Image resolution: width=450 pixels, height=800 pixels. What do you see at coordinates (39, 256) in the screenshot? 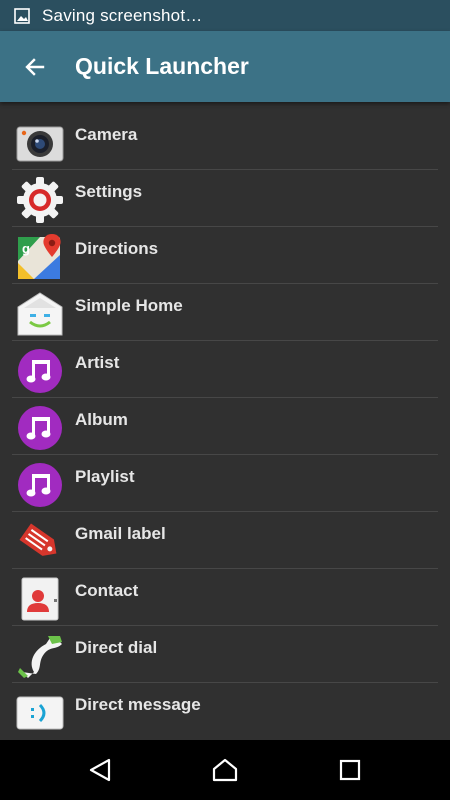
I see `maps-directions-icon: g` at bounding box center [39, 256].